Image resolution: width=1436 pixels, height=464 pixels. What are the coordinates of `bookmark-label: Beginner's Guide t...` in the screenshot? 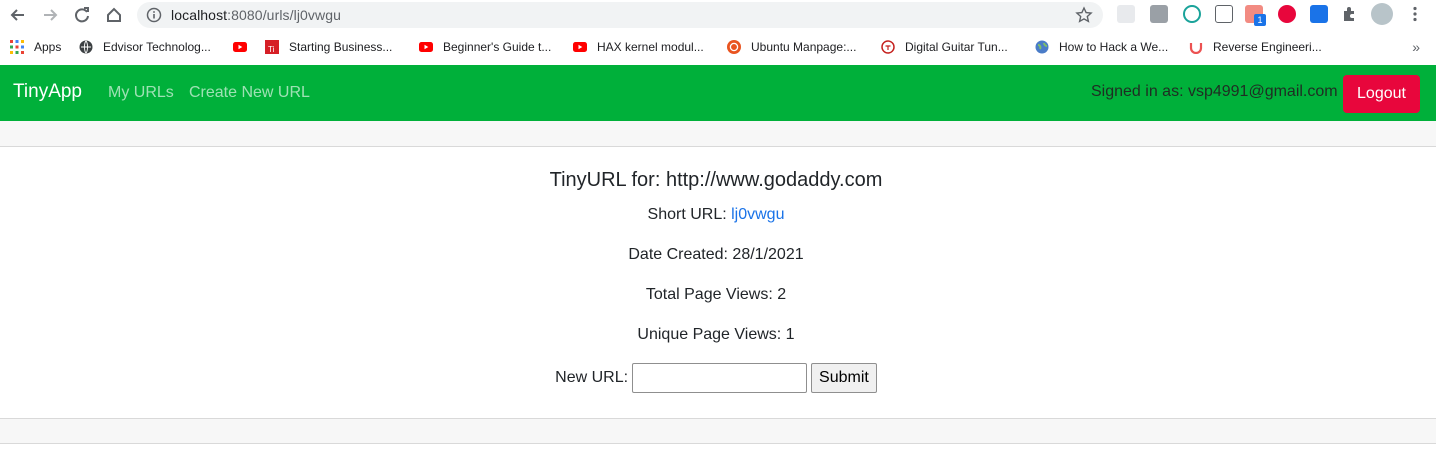 It's located at (497, 47).